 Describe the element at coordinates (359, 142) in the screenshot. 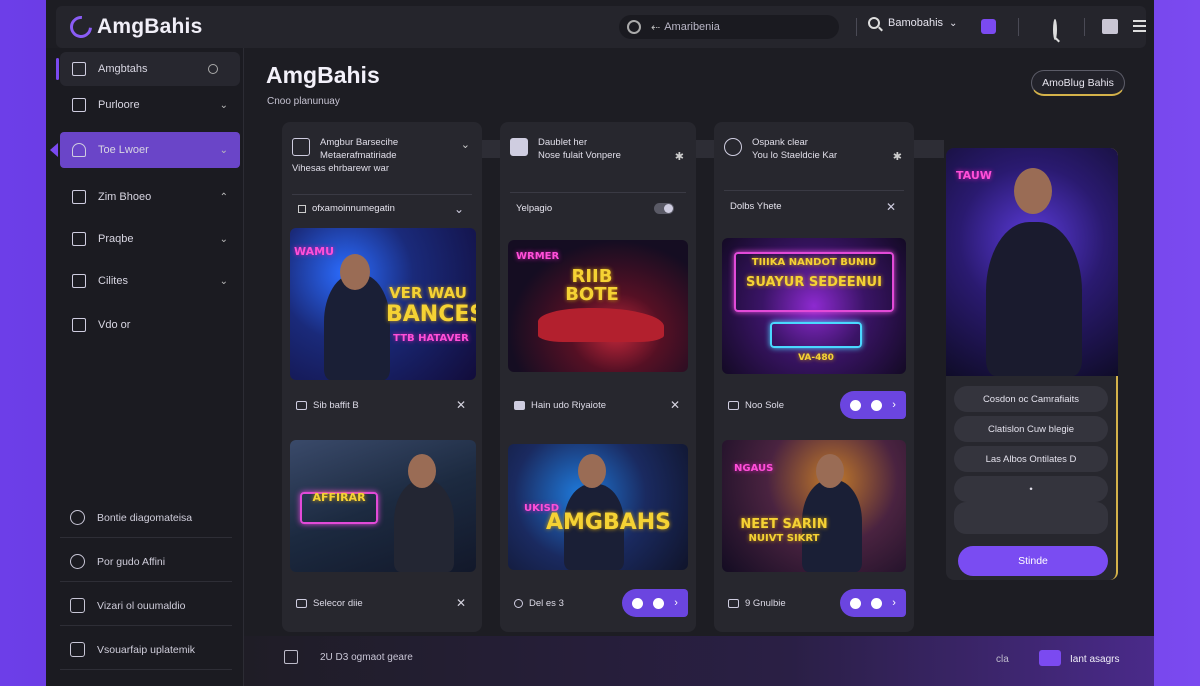

I see `header-line: Amgbur Barsecihe` at that location.